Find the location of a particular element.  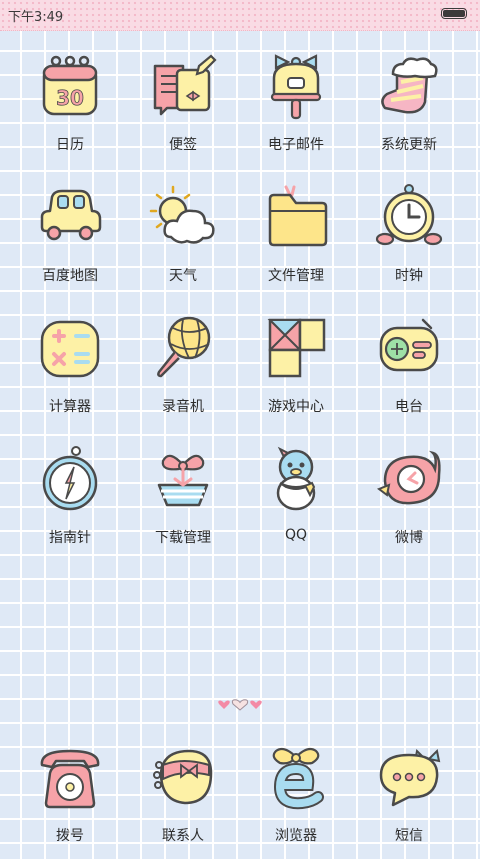

app-weather: 天气 is located at coordinates (183, 239).